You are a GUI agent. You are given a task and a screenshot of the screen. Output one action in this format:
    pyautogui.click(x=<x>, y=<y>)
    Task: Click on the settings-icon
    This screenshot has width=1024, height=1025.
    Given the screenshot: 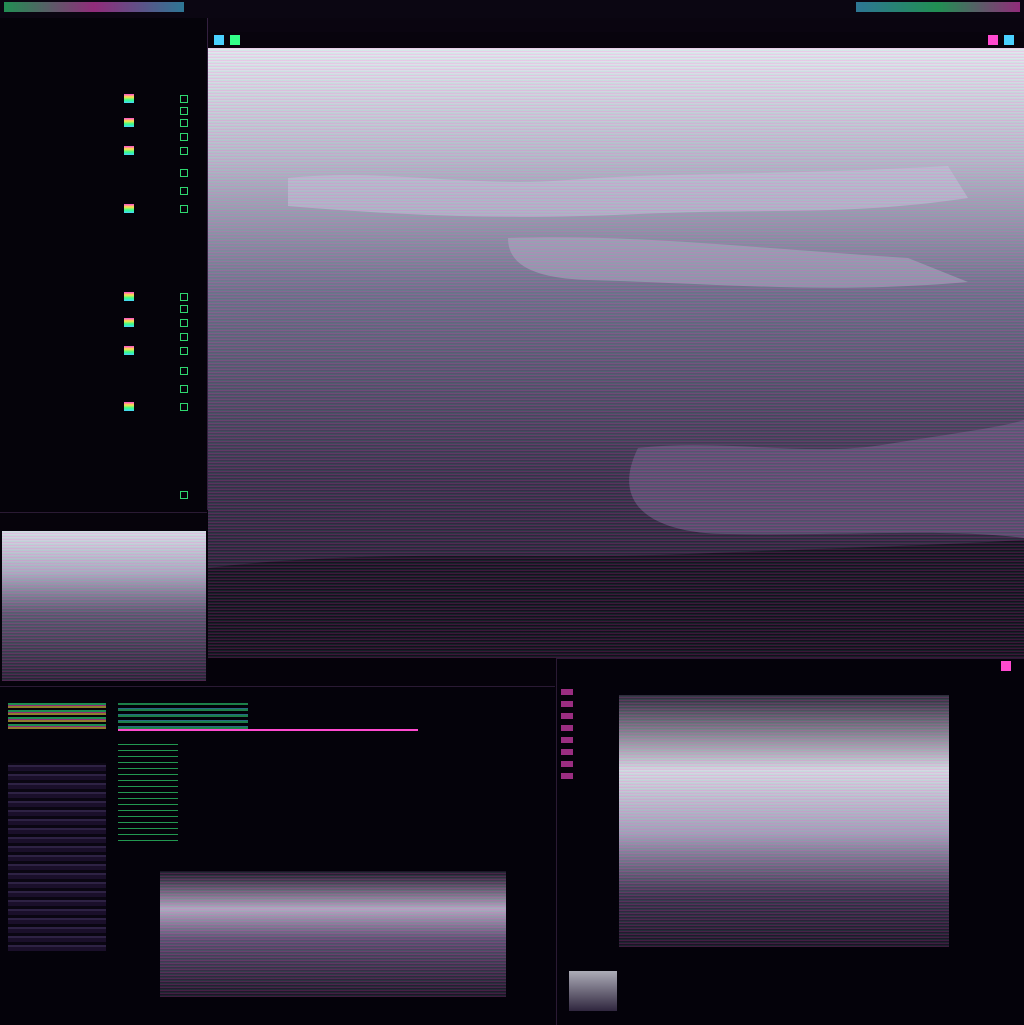 What is the action you would take?
    pyautogui.click(x=1009, y=40)
    